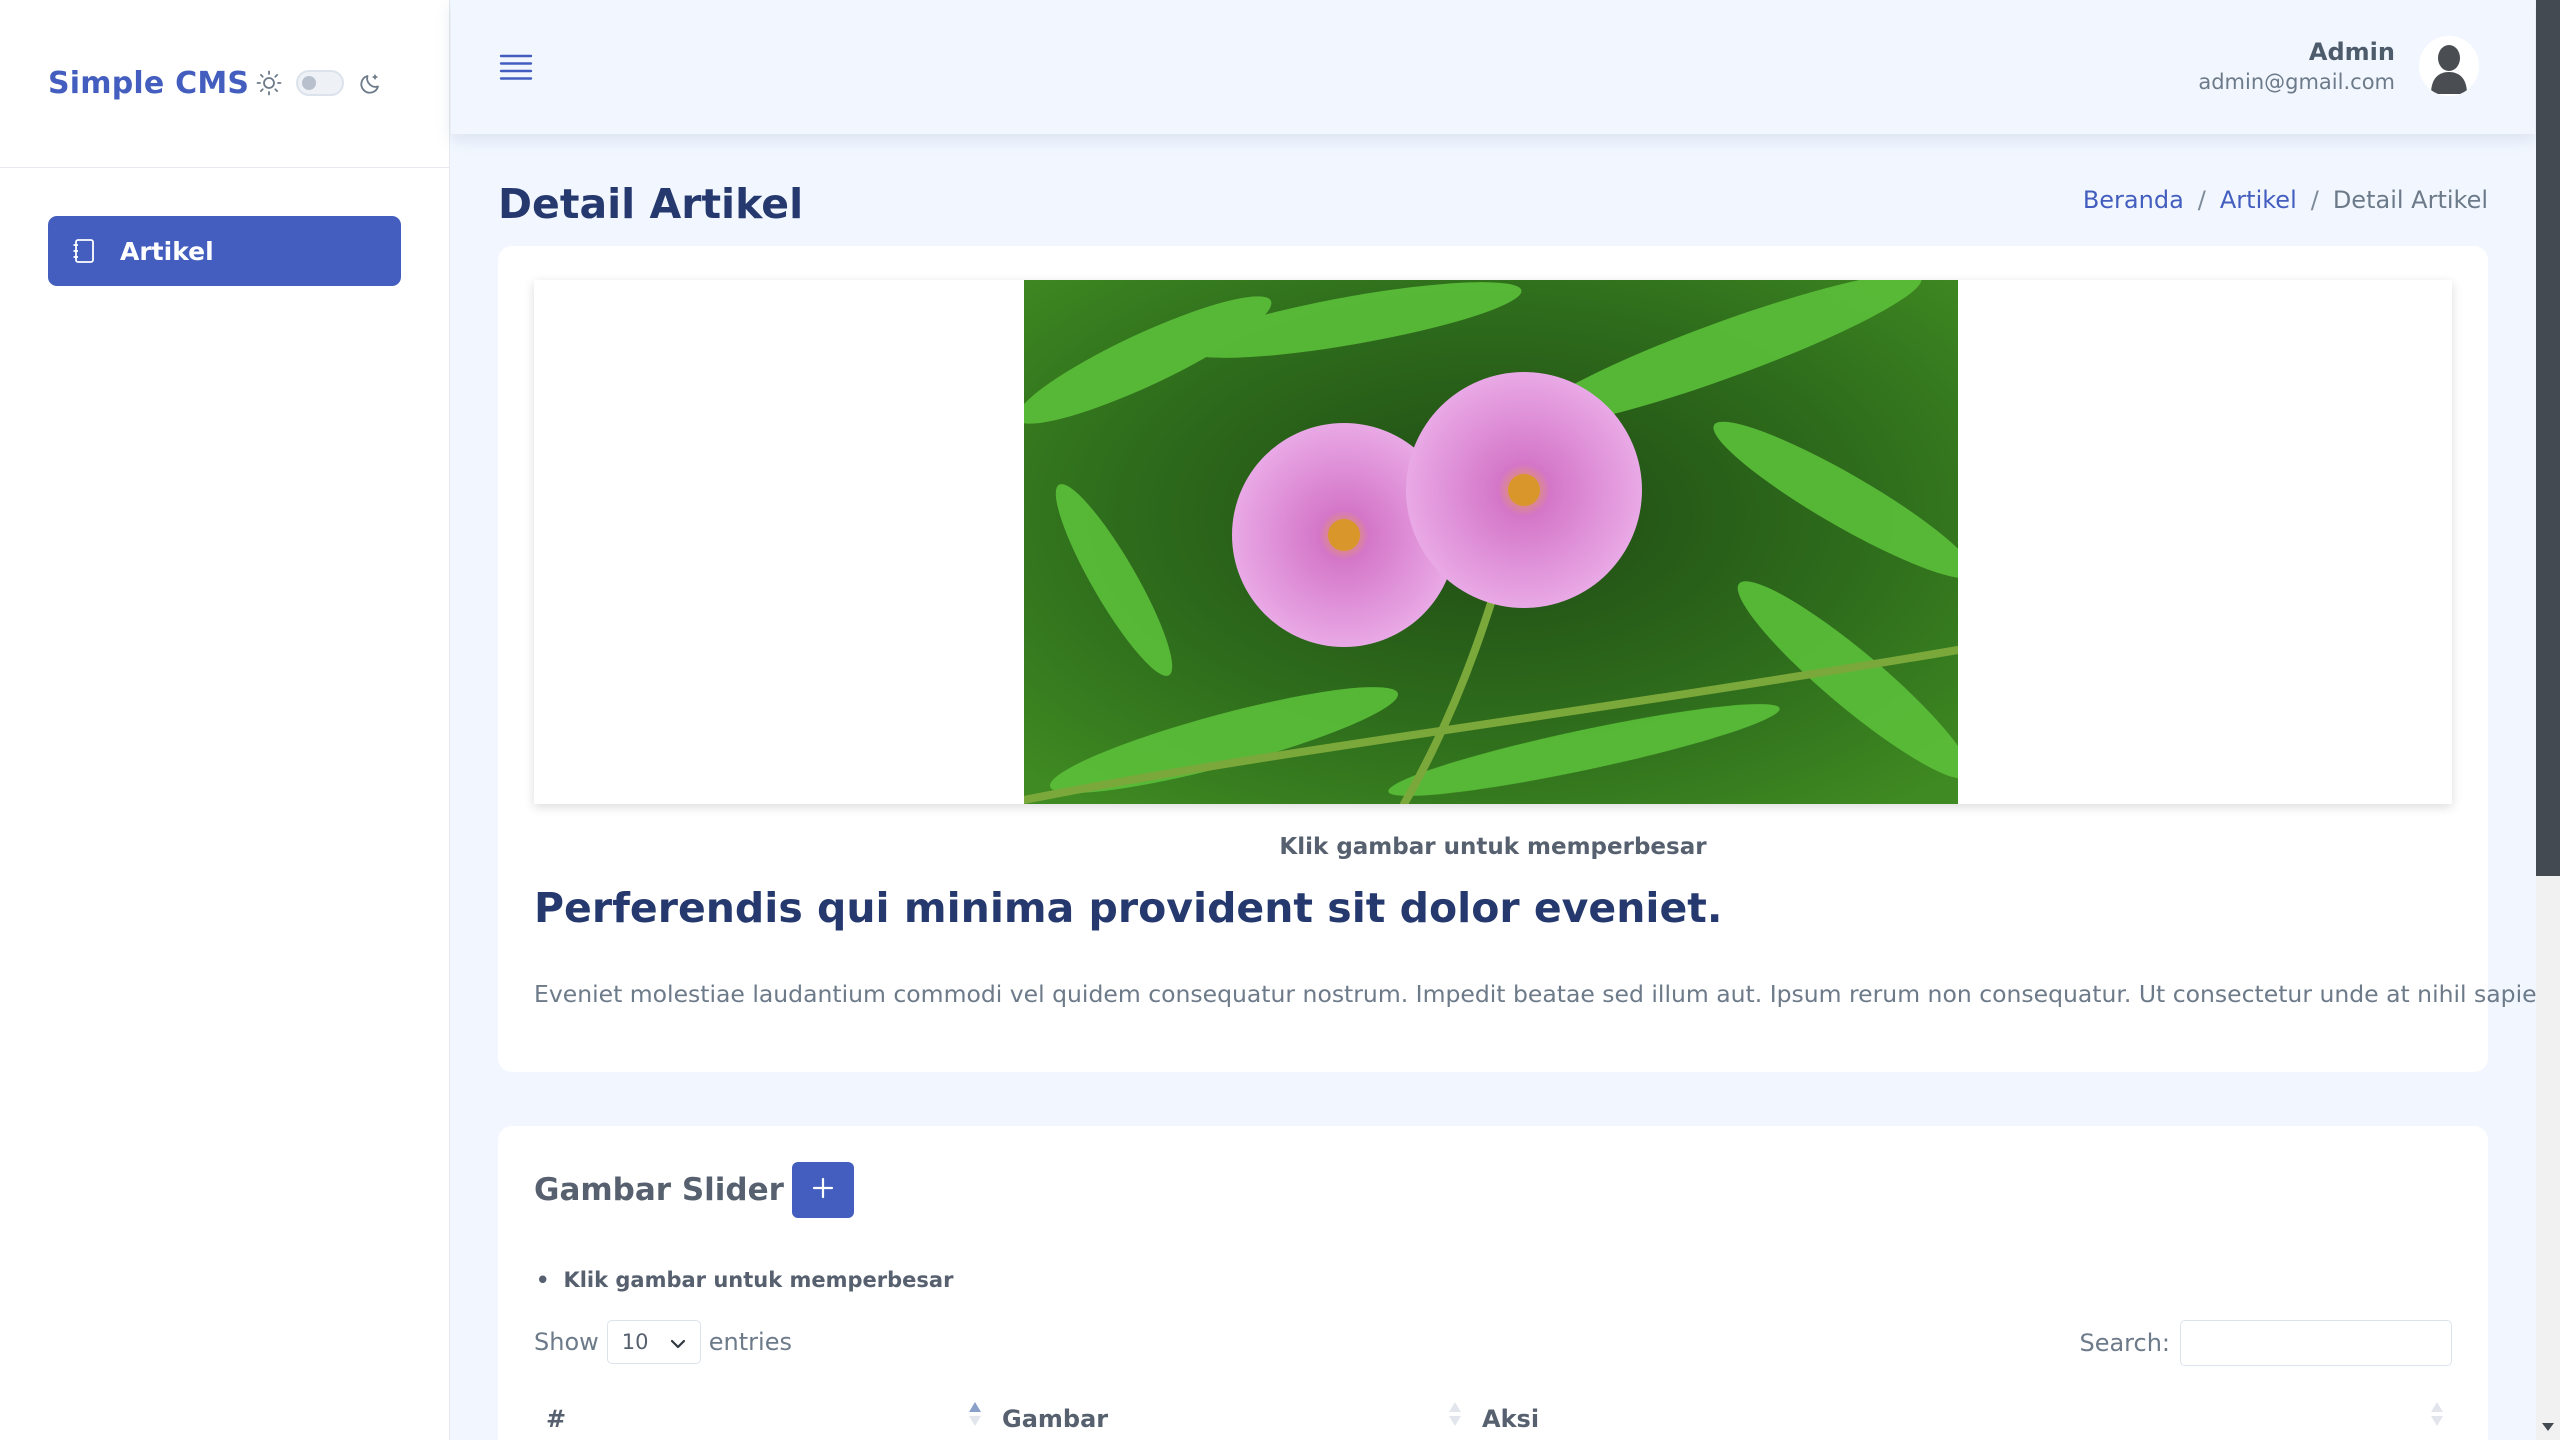 This screenshot has height=1440, width=2560. I want to click on sidebar-header: Simple CMS, so click(224, 84).